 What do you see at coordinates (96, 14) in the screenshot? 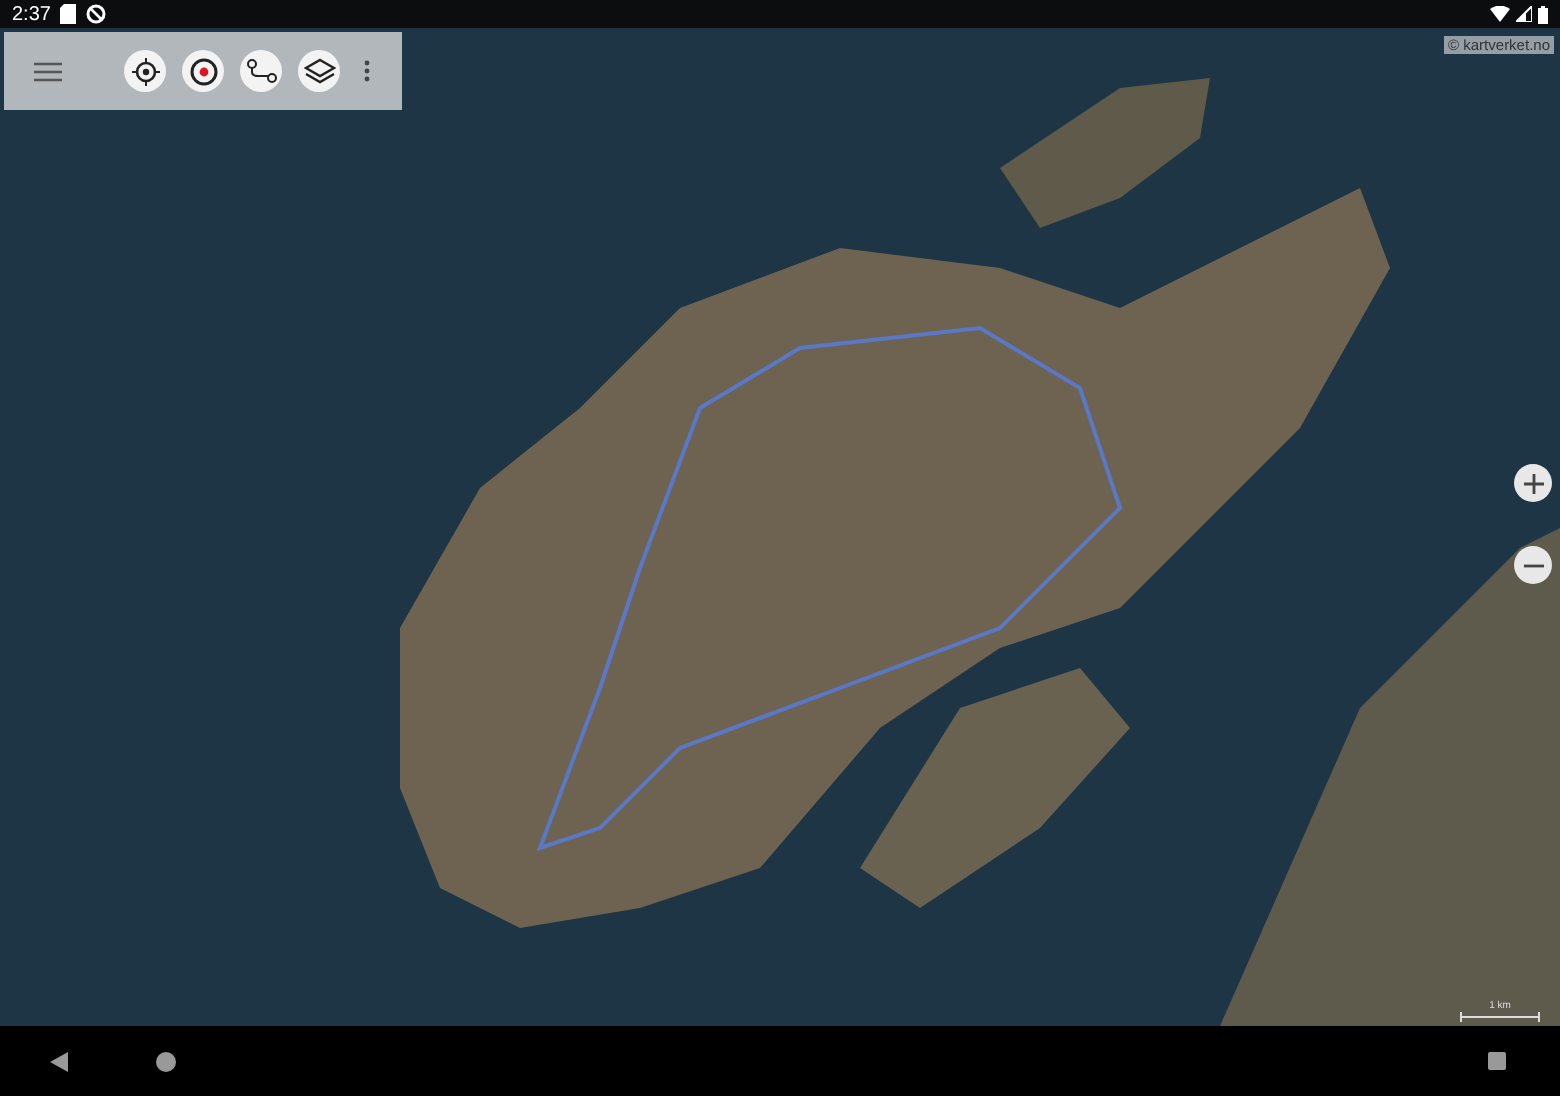
I see `circle-icon` at bounding box center [96, 14].